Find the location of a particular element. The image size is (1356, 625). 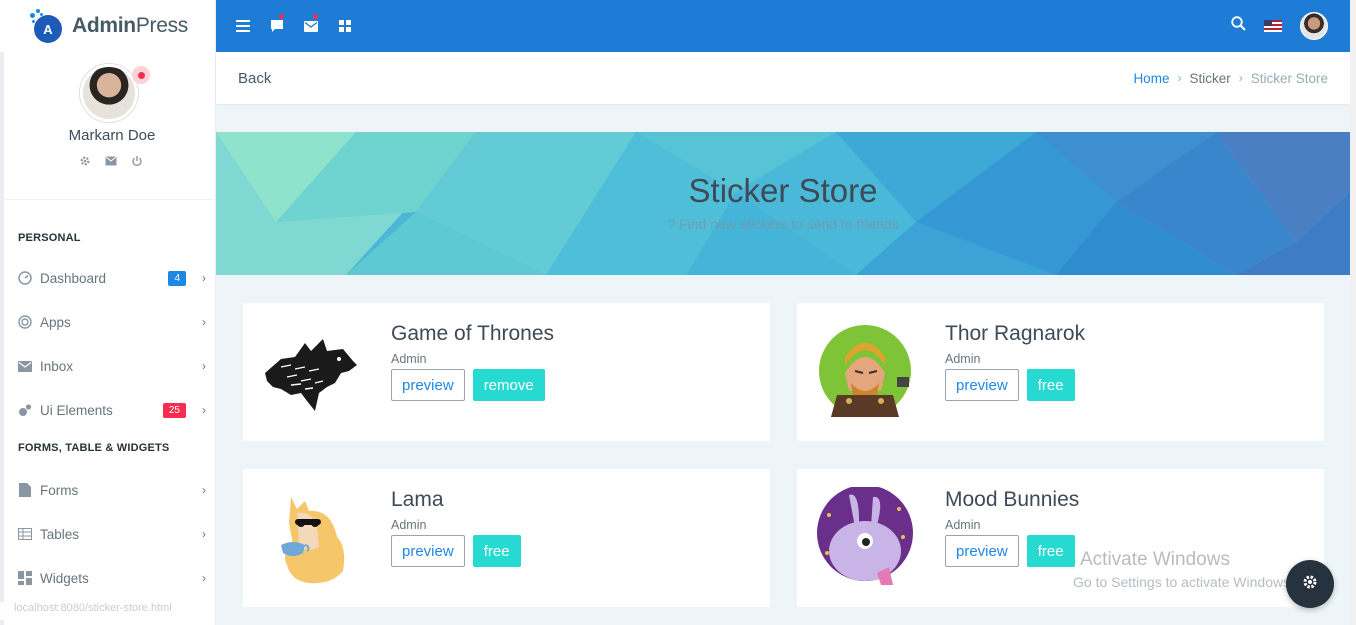

sticker-title: Game of Thrones is located at coordinates (473, 333).